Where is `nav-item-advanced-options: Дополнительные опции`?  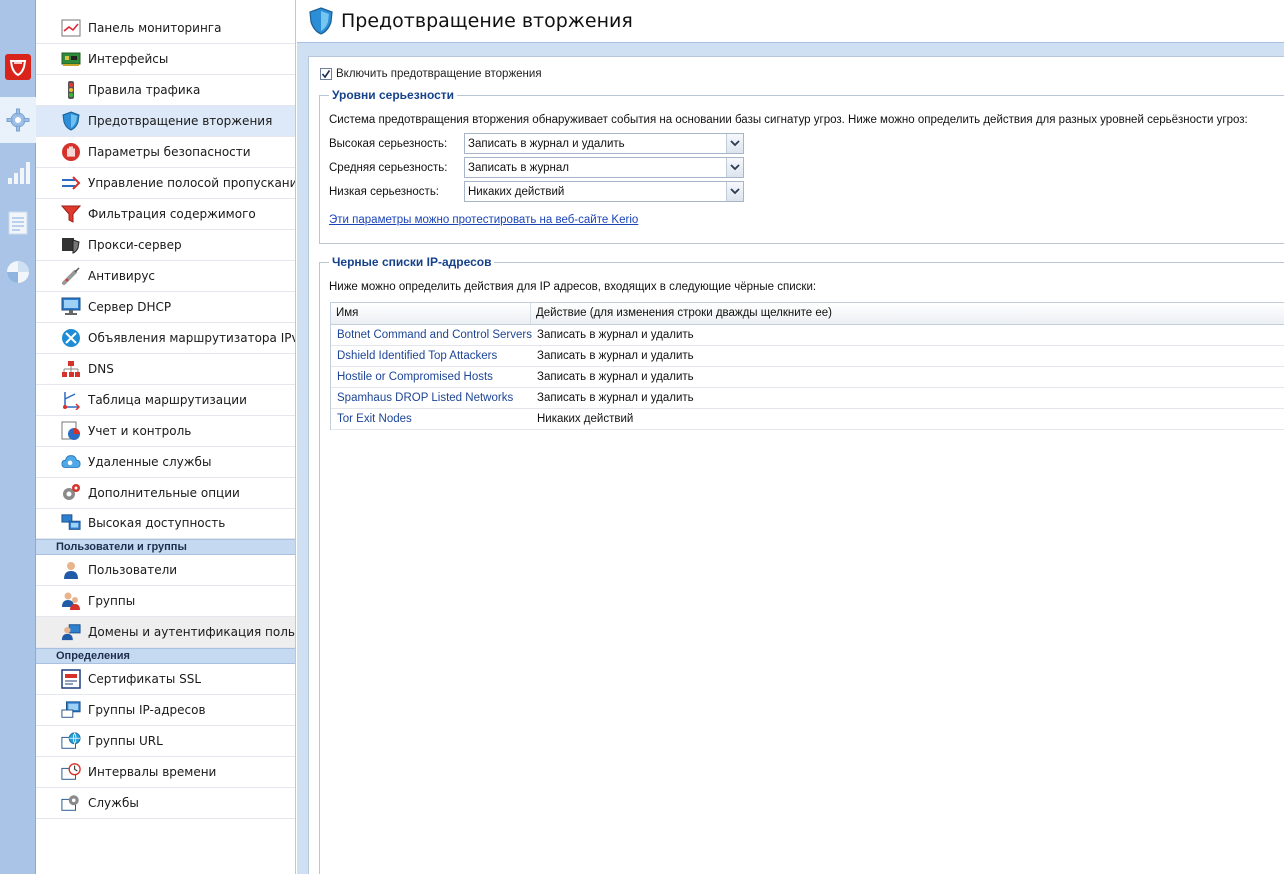 nav-item-advanced-options: Дополнительные опции is located at coordinates (165, 493).